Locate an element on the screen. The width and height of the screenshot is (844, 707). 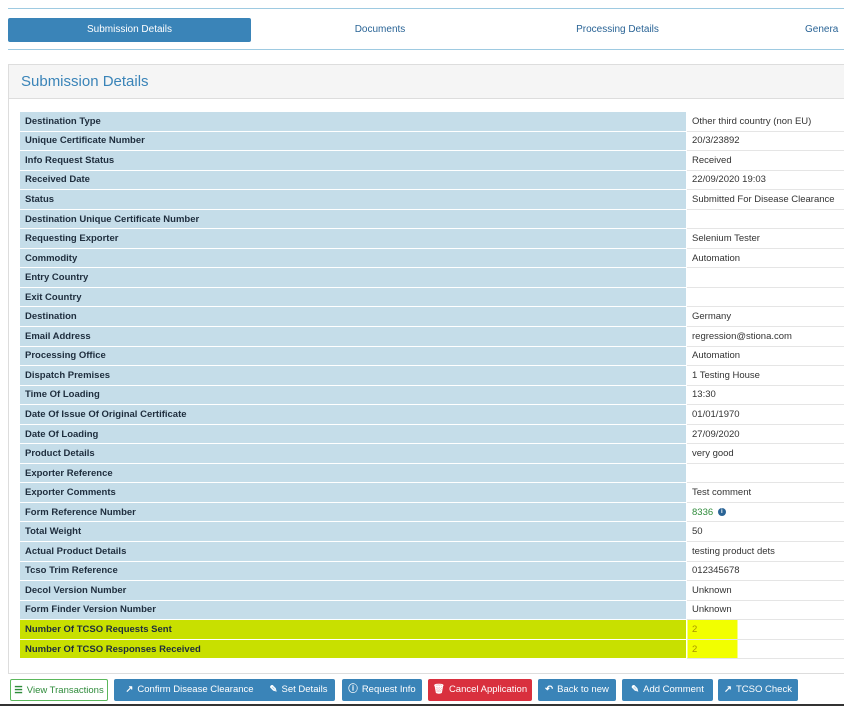
request-info-button: ⓘ Request Info is located at coordinates (382, 690).